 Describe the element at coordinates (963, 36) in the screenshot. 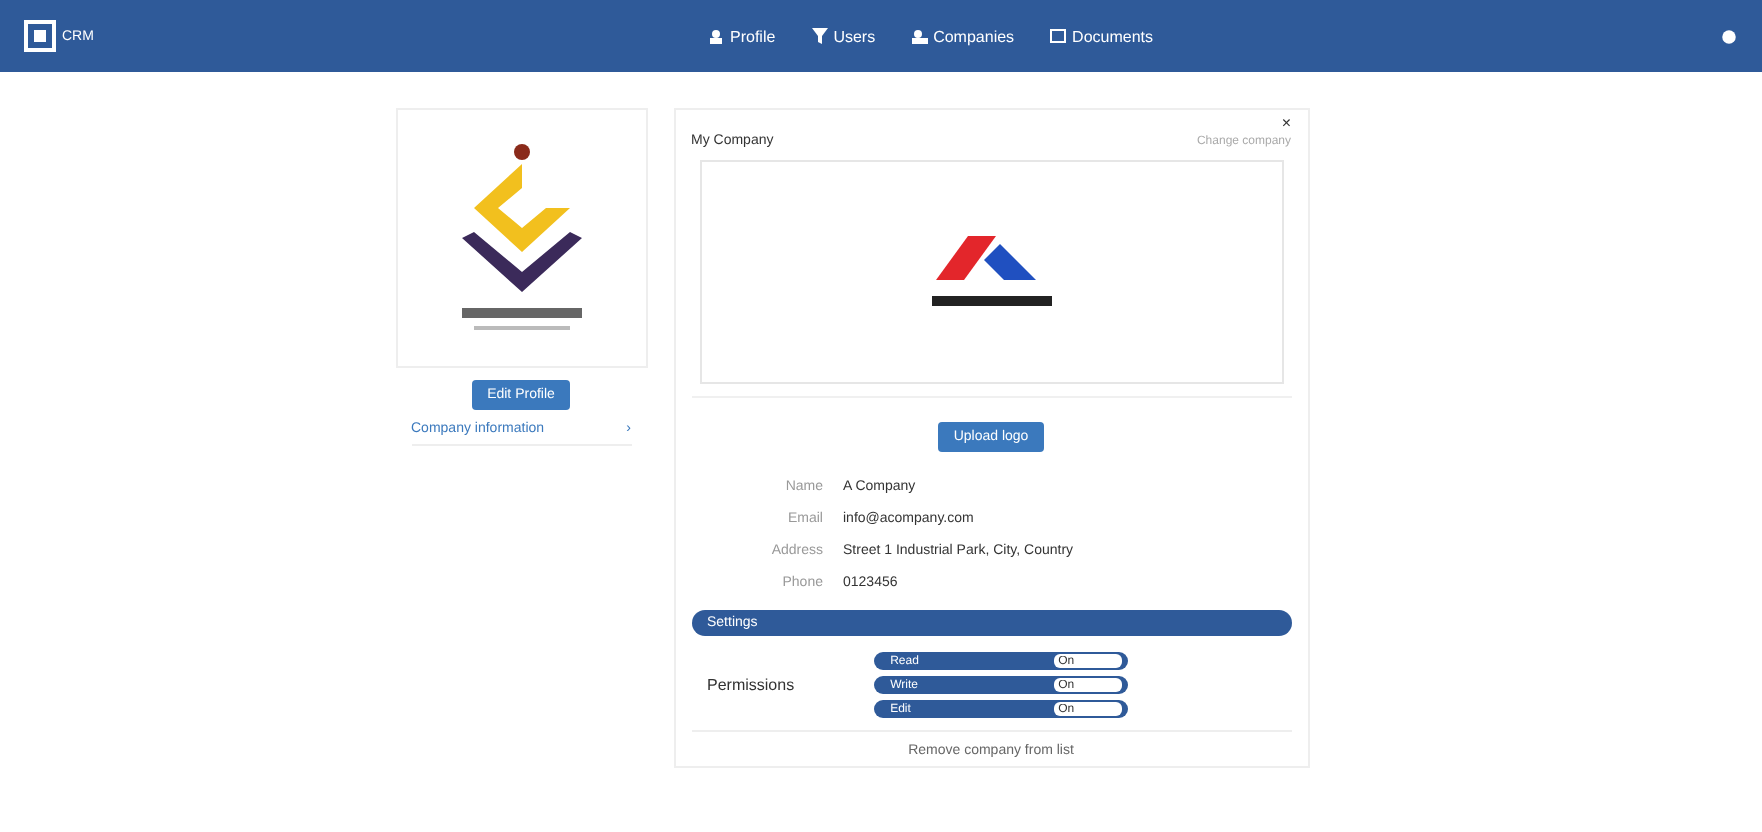

I see `nav-link: Companies` at that location.